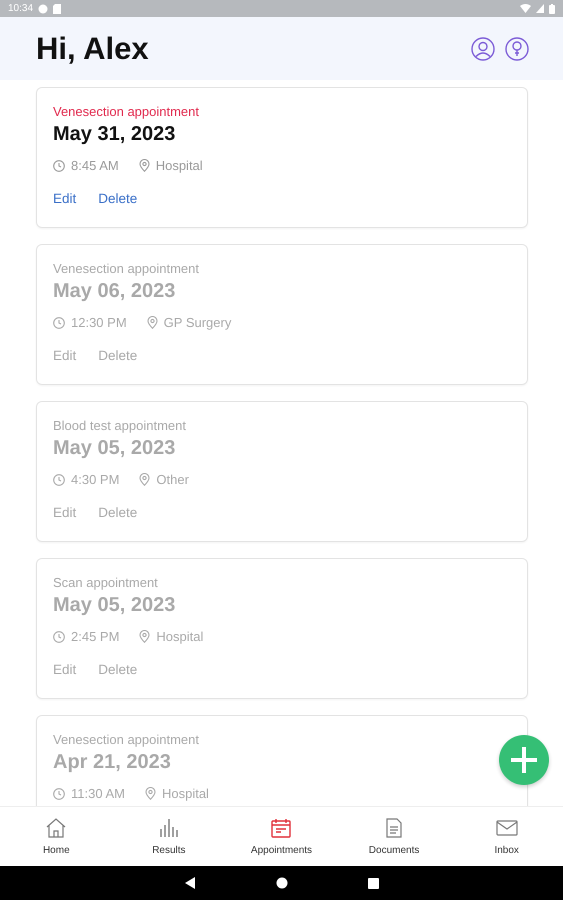 The image size is (563, 900). What do you see at coordinates (95, 636) in the screenshot?
I see `appointment-time: 2:45 PM` at bounding box center [95, 636].